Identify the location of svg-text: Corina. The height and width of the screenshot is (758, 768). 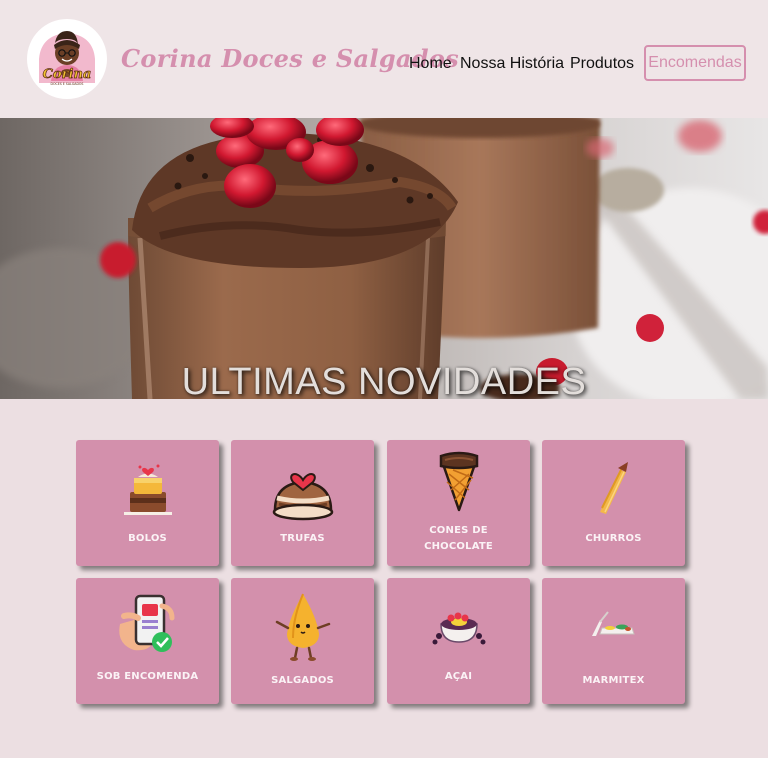
(67, 74).